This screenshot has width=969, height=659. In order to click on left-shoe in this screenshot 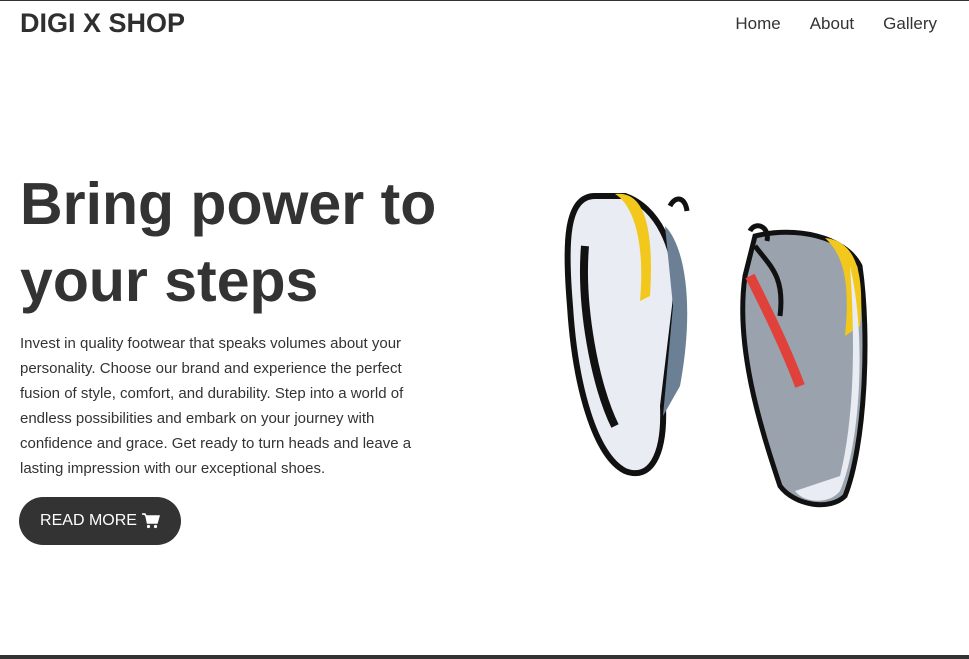, I will do `click(627, 335)`.